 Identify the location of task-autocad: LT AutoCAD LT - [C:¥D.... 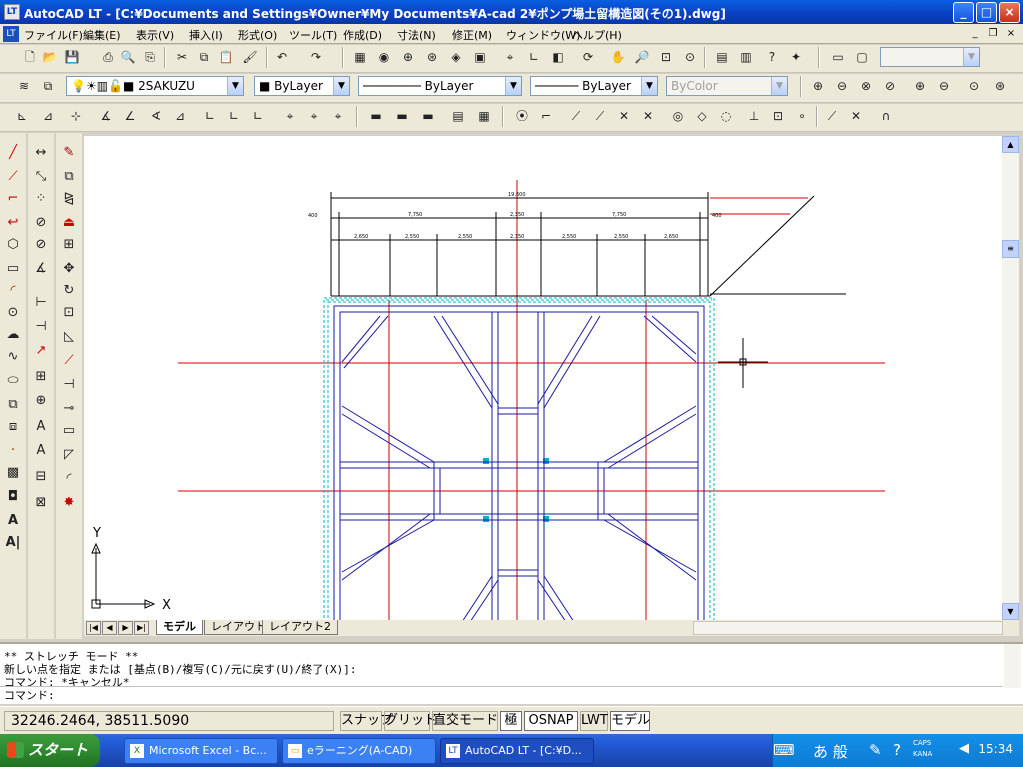
(517, 751).